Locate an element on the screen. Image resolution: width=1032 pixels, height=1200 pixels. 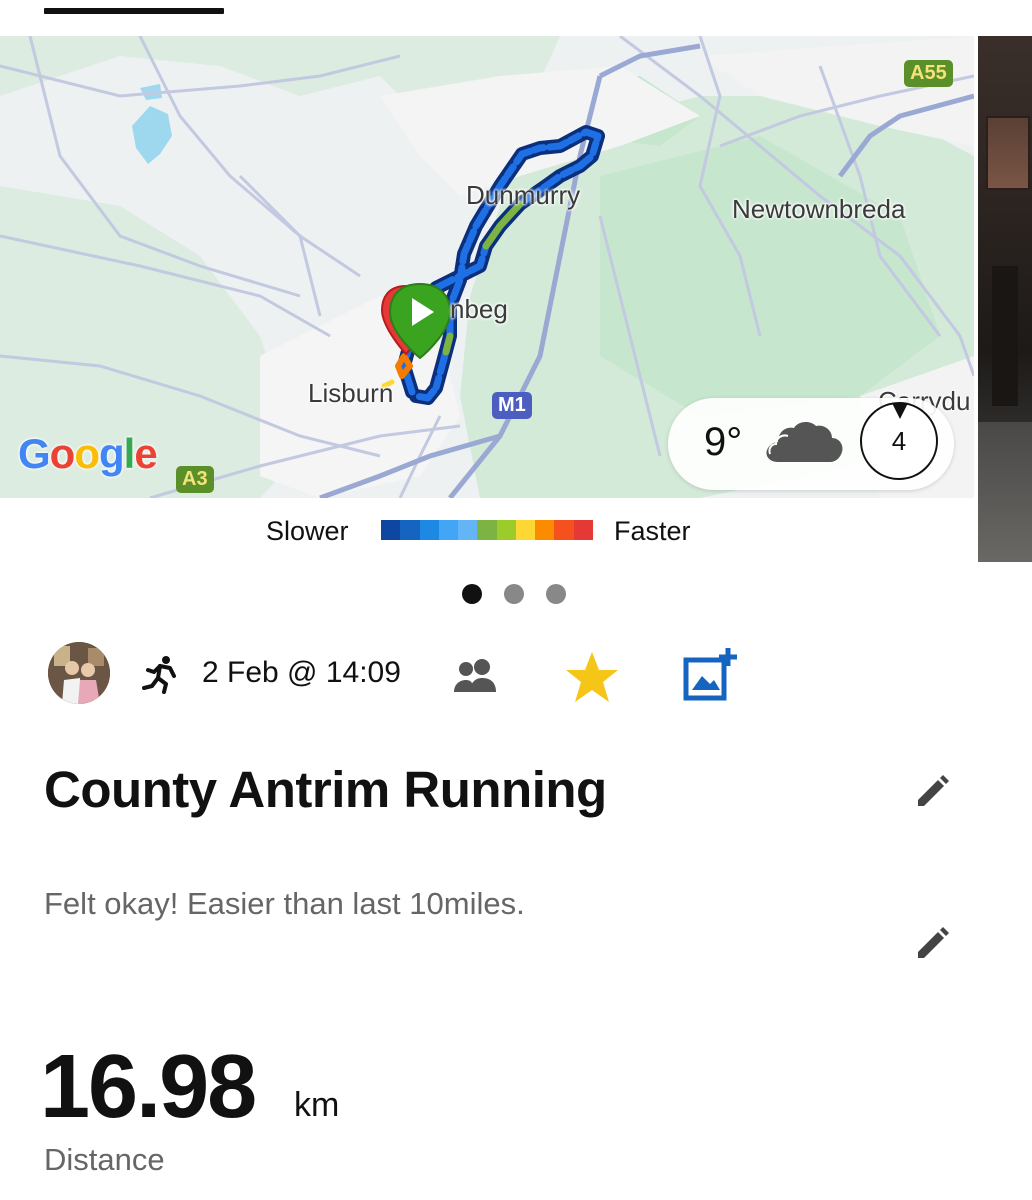
google-logo: Google is located at coordinates (88, 454).